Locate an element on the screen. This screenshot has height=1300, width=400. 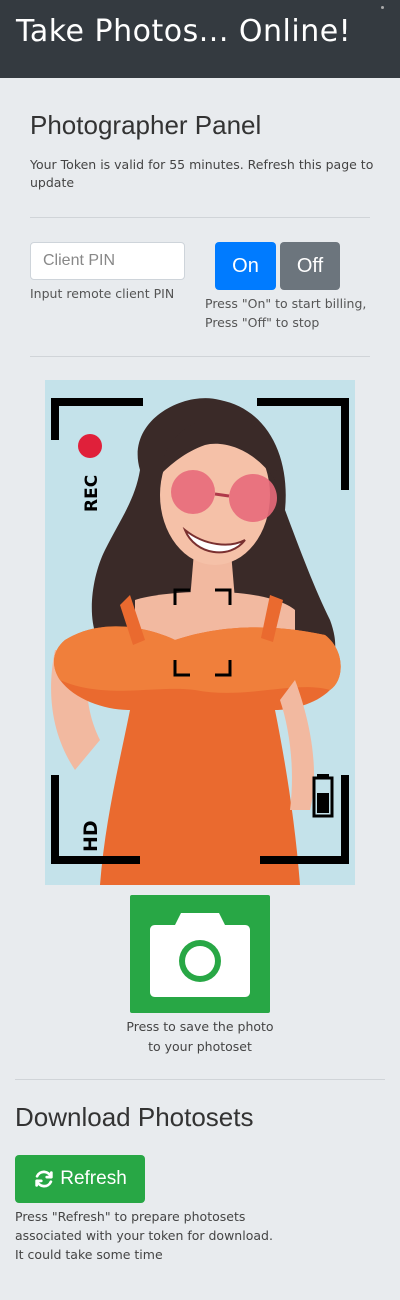
client-pin-input is located at coordinates (107, 261).